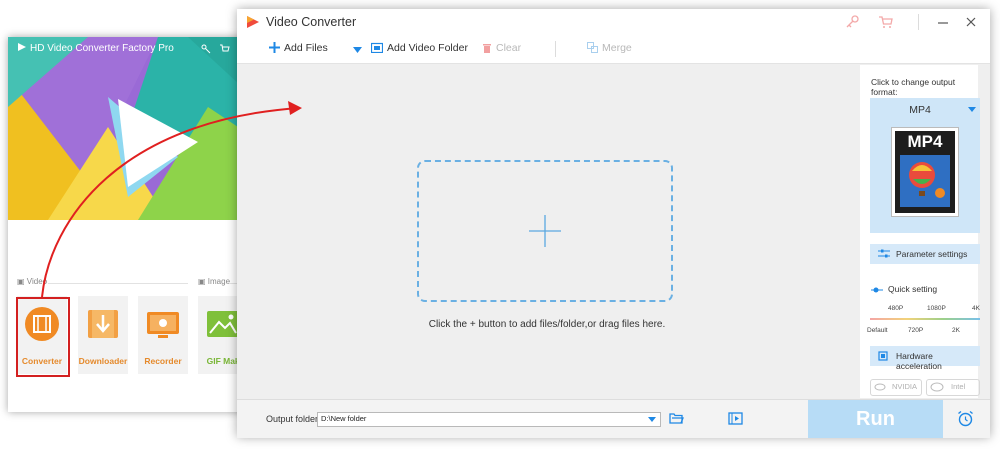 This screenshot has height=450, width=1000. What do you see at coordinates (925, 181) in the screenshot?
I see `hot-air-balloon-icon` at bounding box center [925, 181].